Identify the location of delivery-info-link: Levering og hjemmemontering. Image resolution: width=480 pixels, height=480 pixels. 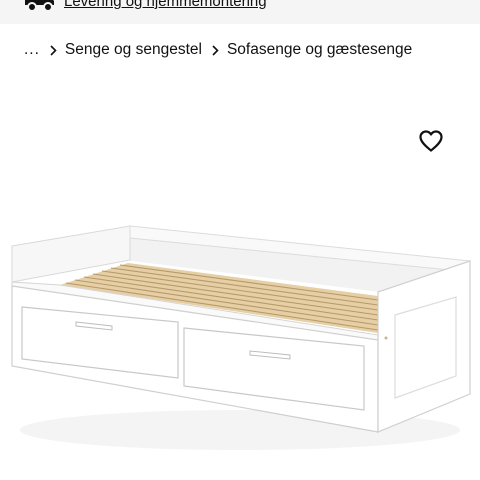
(165, 5).